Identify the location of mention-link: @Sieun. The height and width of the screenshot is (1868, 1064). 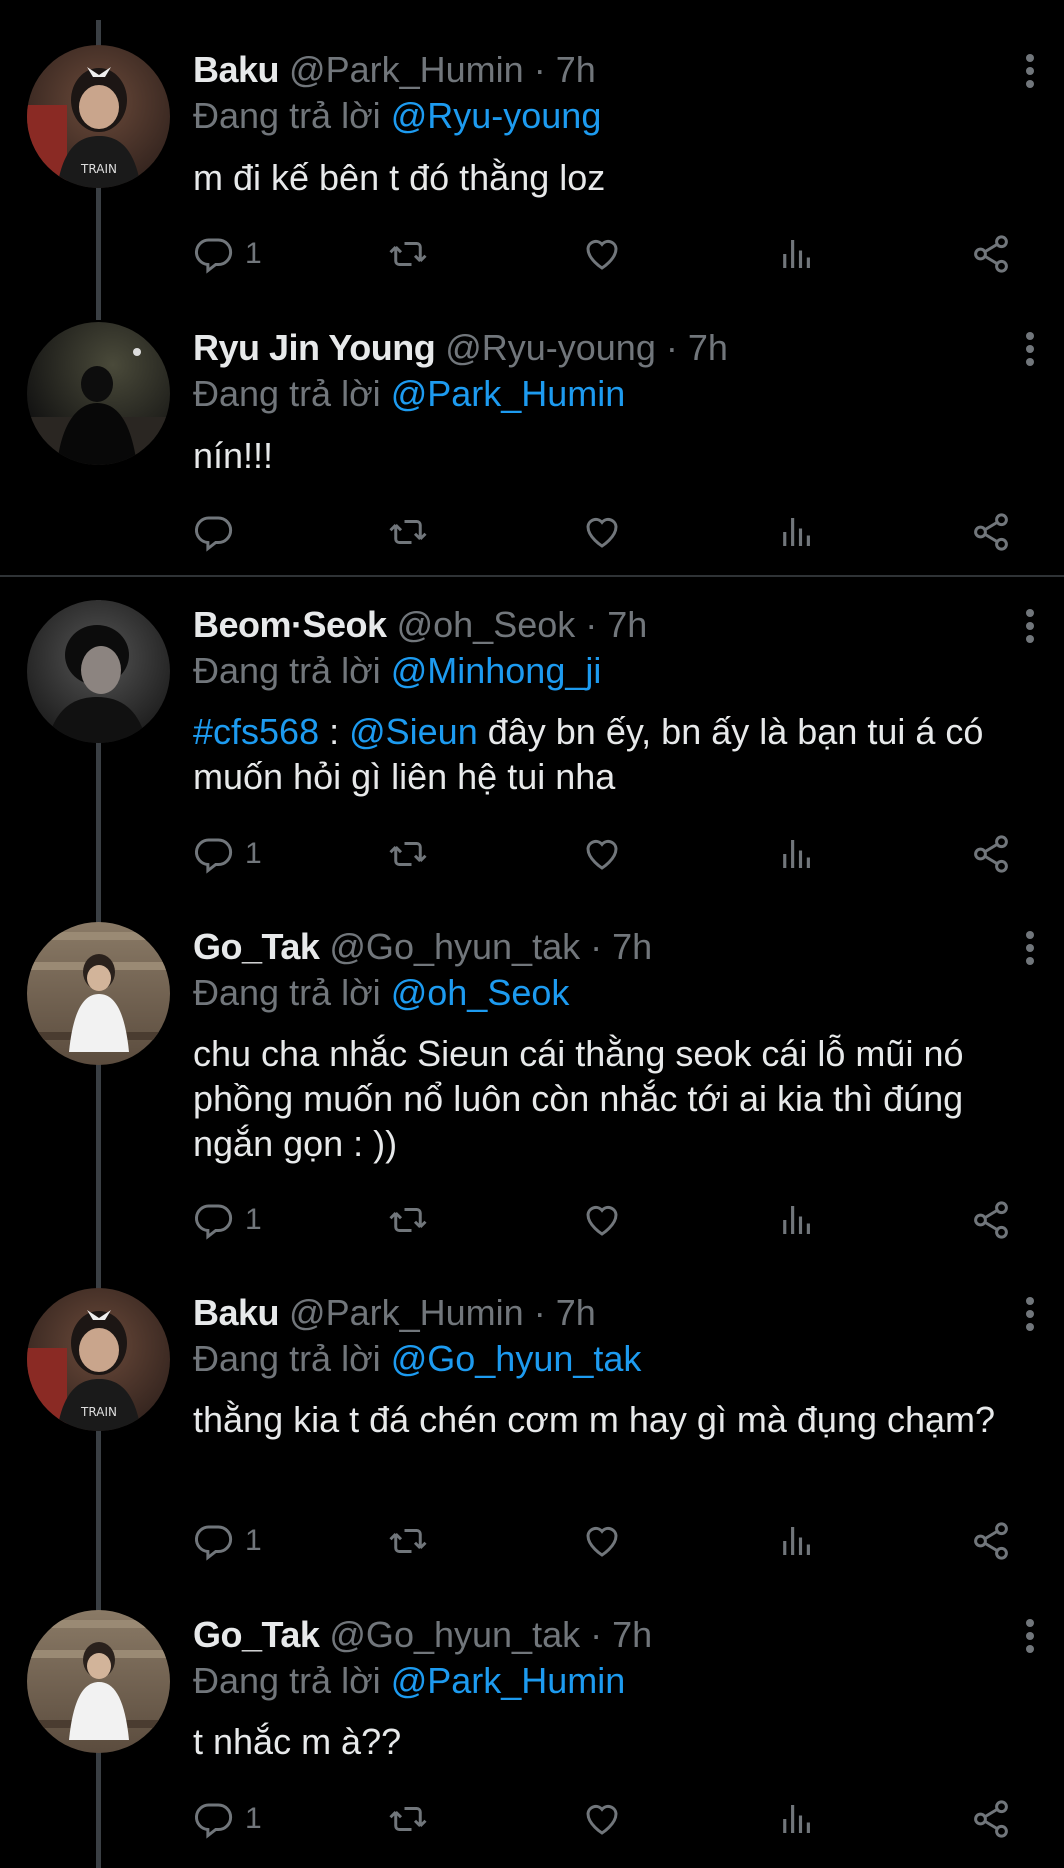
(413, 731).